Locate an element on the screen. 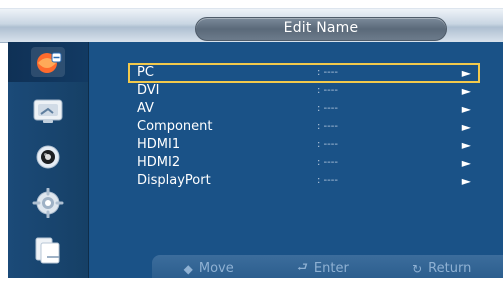  list-item-label: DVI is located at coordinates (148, 90).